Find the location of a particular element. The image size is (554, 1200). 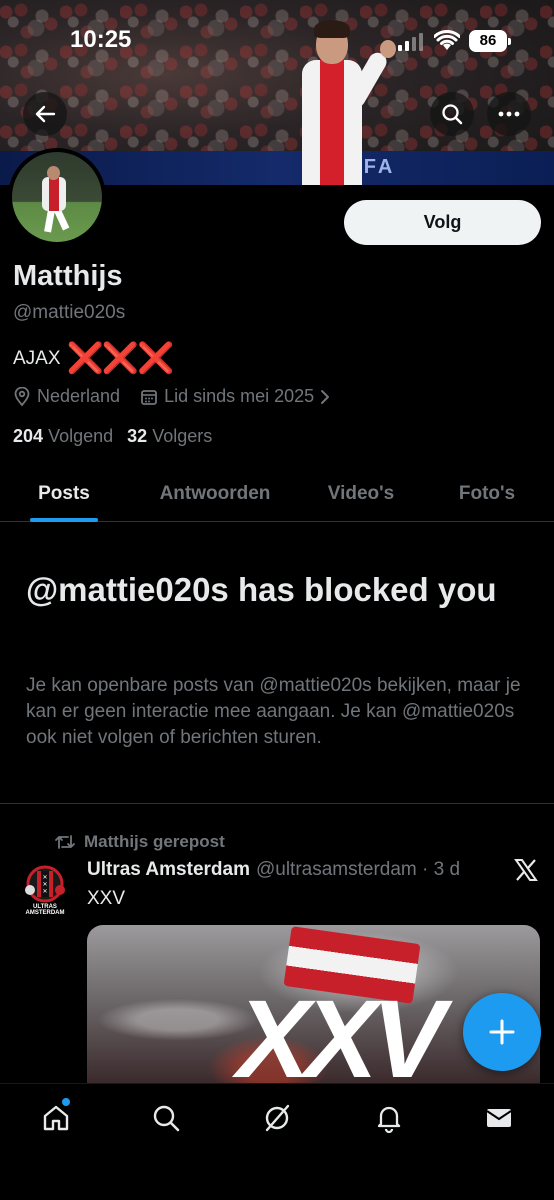

nav-home is located at coordinates (56, 1116).